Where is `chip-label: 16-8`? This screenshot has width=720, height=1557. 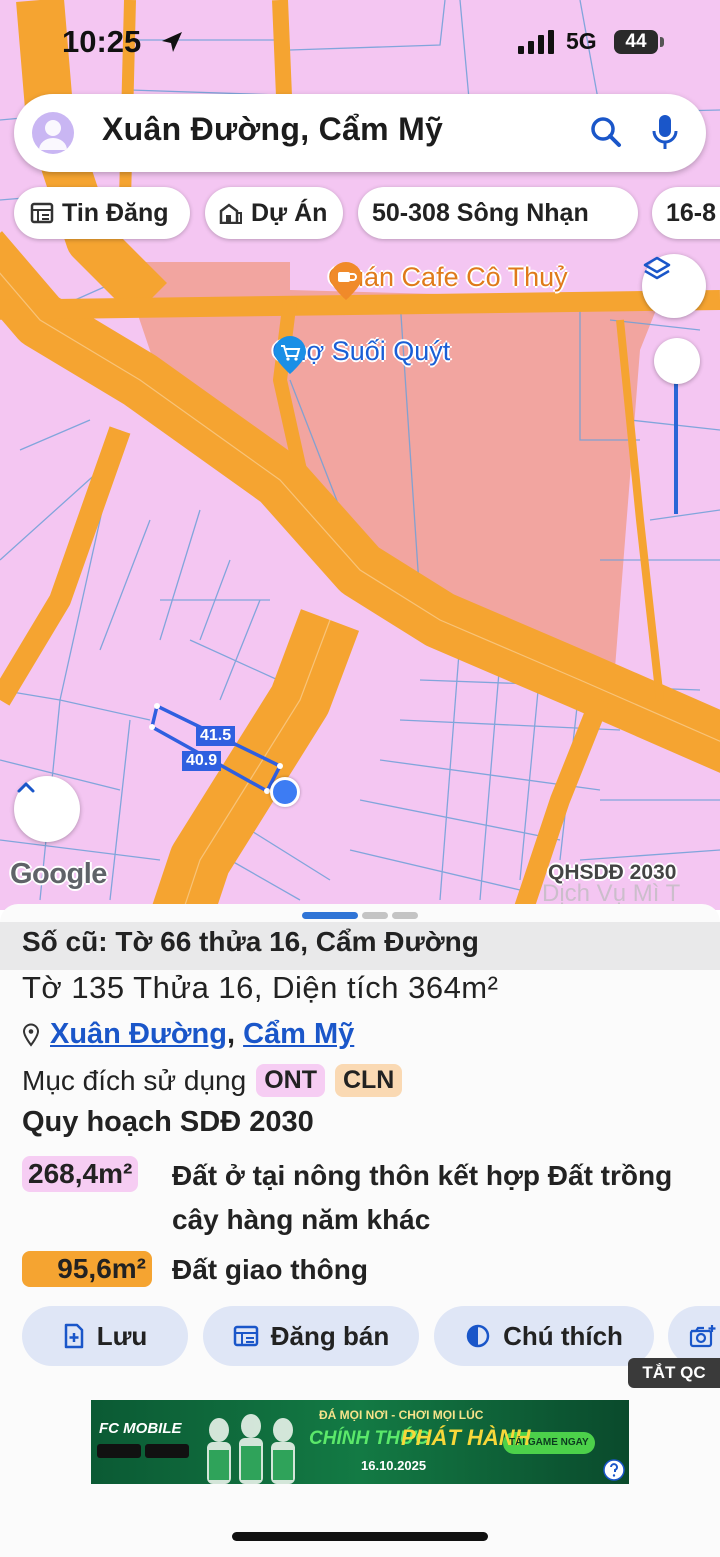 chip-label: 16-8 is located at coordinates (691, 212).